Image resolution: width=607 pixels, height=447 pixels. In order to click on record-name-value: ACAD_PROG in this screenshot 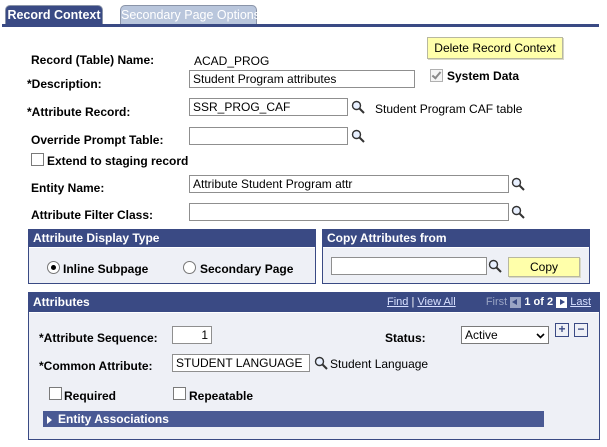, I will do `click(232, 61)`.